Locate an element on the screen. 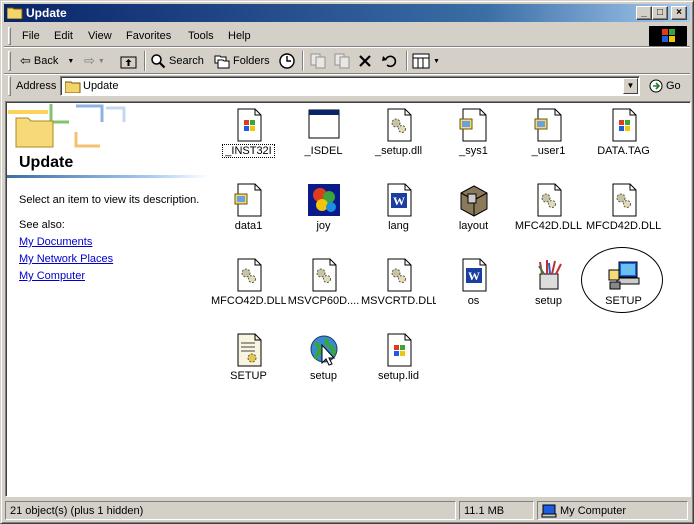 The height and width of the screenshot is (524, 694). file-item: MFCO42D.DLL is located at coordinates (248, 290).